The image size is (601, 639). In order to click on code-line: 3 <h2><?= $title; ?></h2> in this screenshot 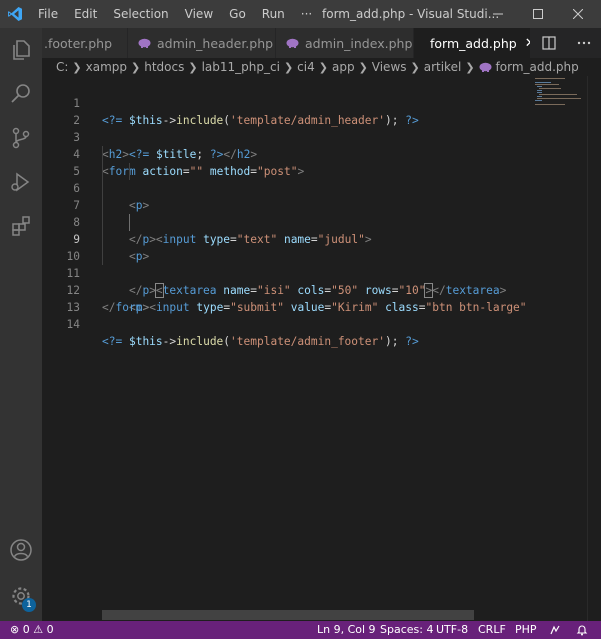, I will do `click(286, 136)`.